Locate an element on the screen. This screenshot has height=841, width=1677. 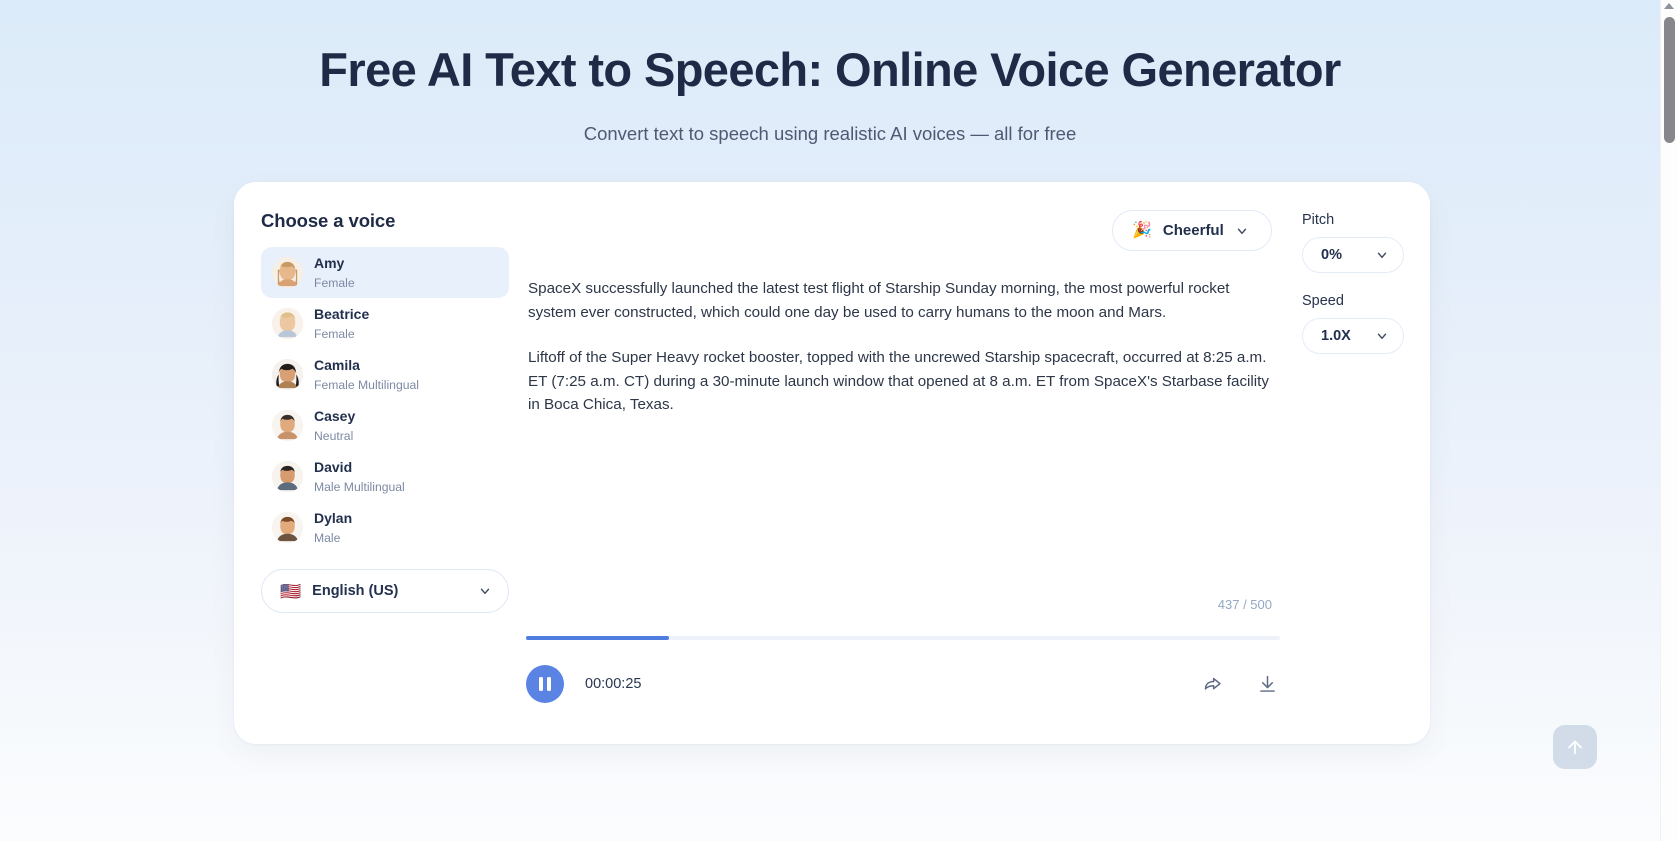
audio-progress-fill is located at coordinates (598, 638).